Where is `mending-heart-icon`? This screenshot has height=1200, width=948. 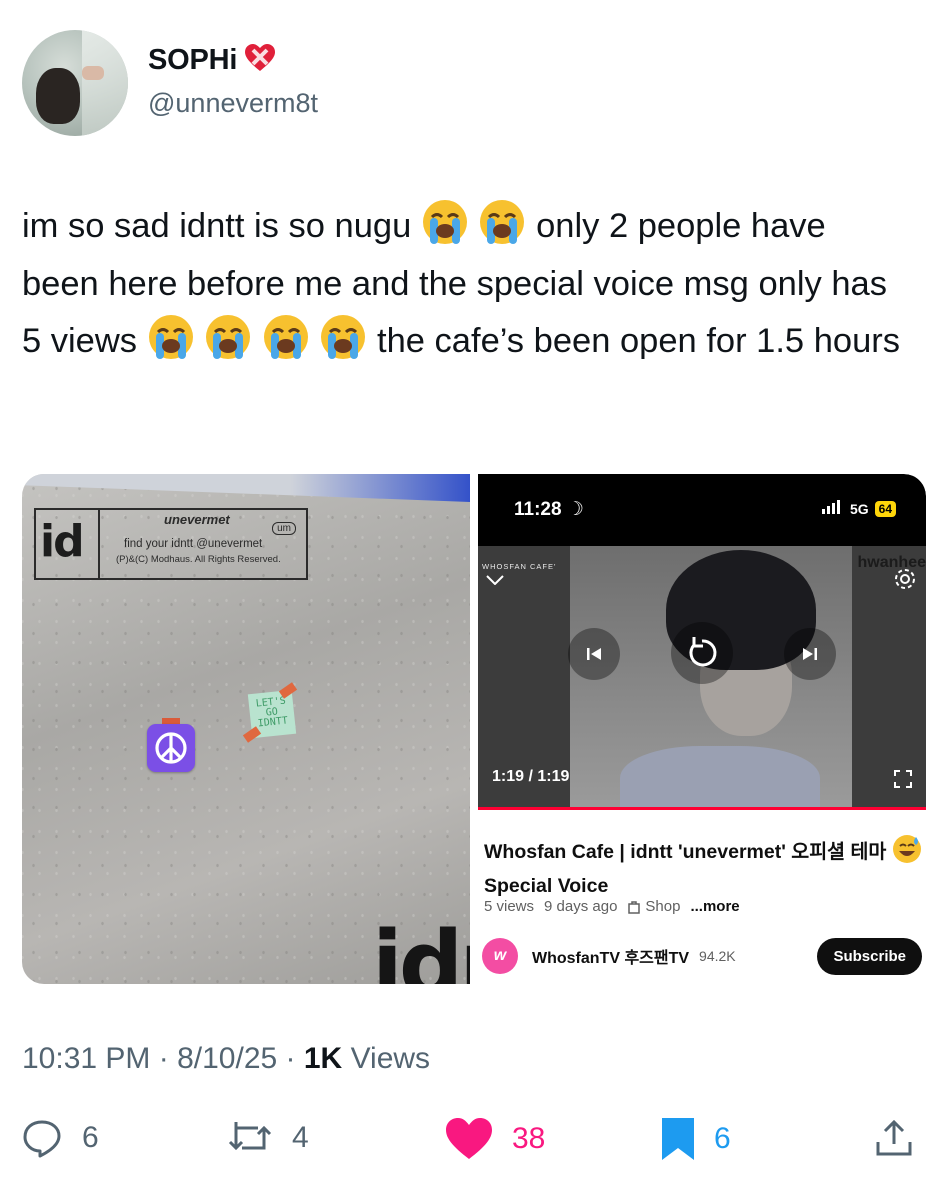 mending-heart-icon is located at coordinates (260, 60).